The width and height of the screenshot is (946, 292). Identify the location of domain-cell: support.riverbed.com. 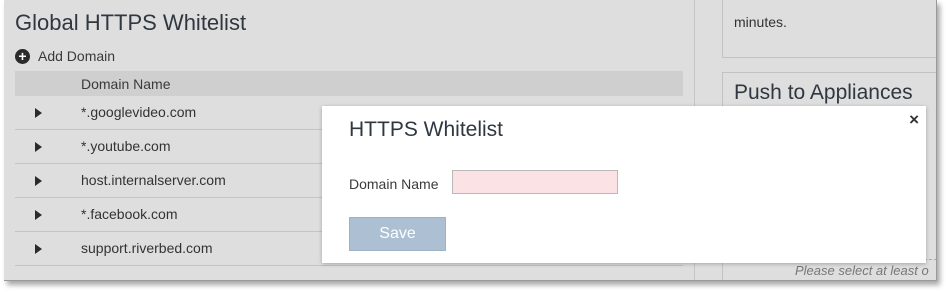
(147, 248).